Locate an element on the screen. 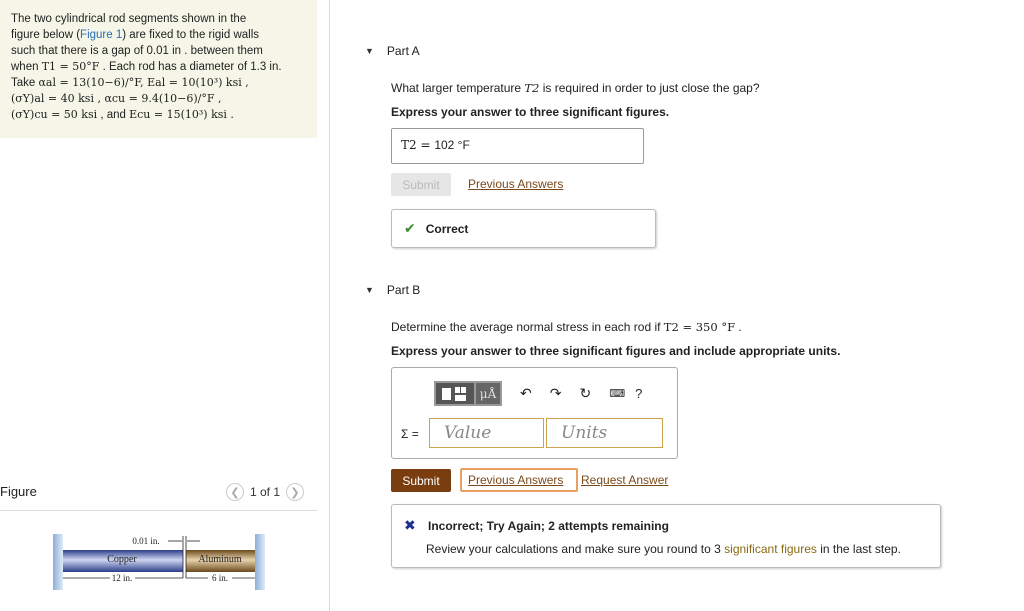  part-a-header: ▼ Part A is located at coordinates (392, 51).